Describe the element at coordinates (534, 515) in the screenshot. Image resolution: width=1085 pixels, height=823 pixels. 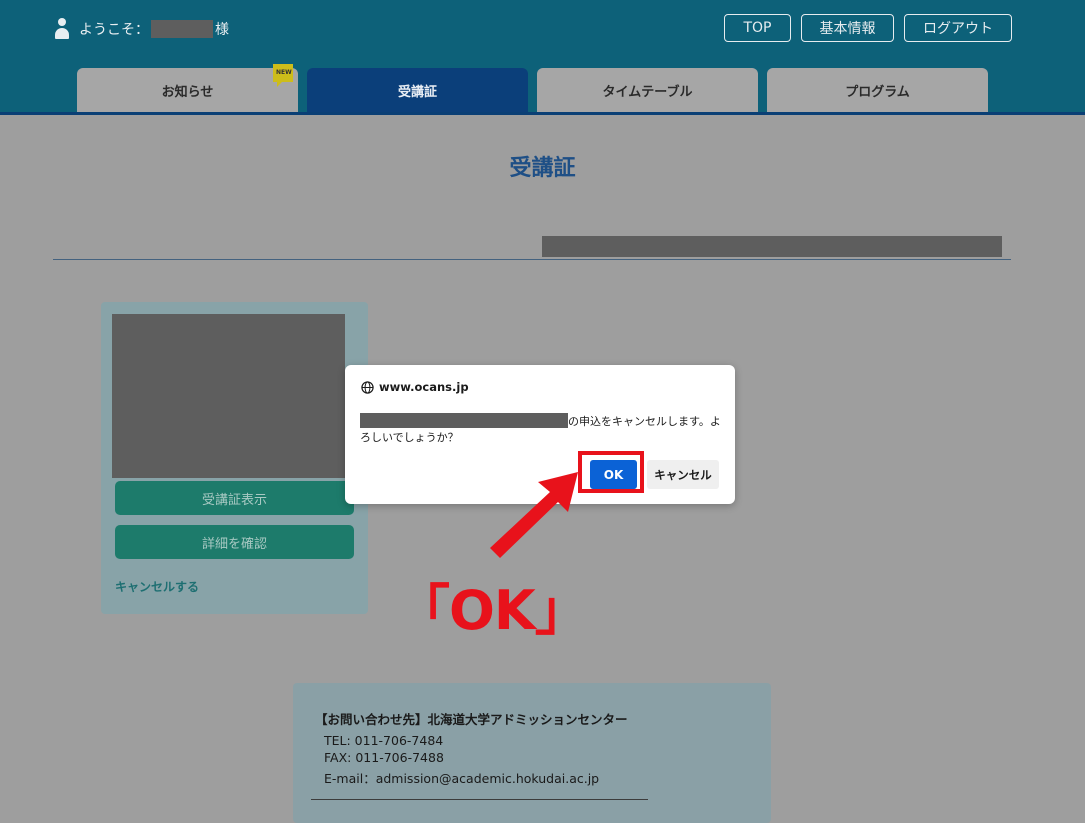
I see `pointer-arrow-icon` at that location.